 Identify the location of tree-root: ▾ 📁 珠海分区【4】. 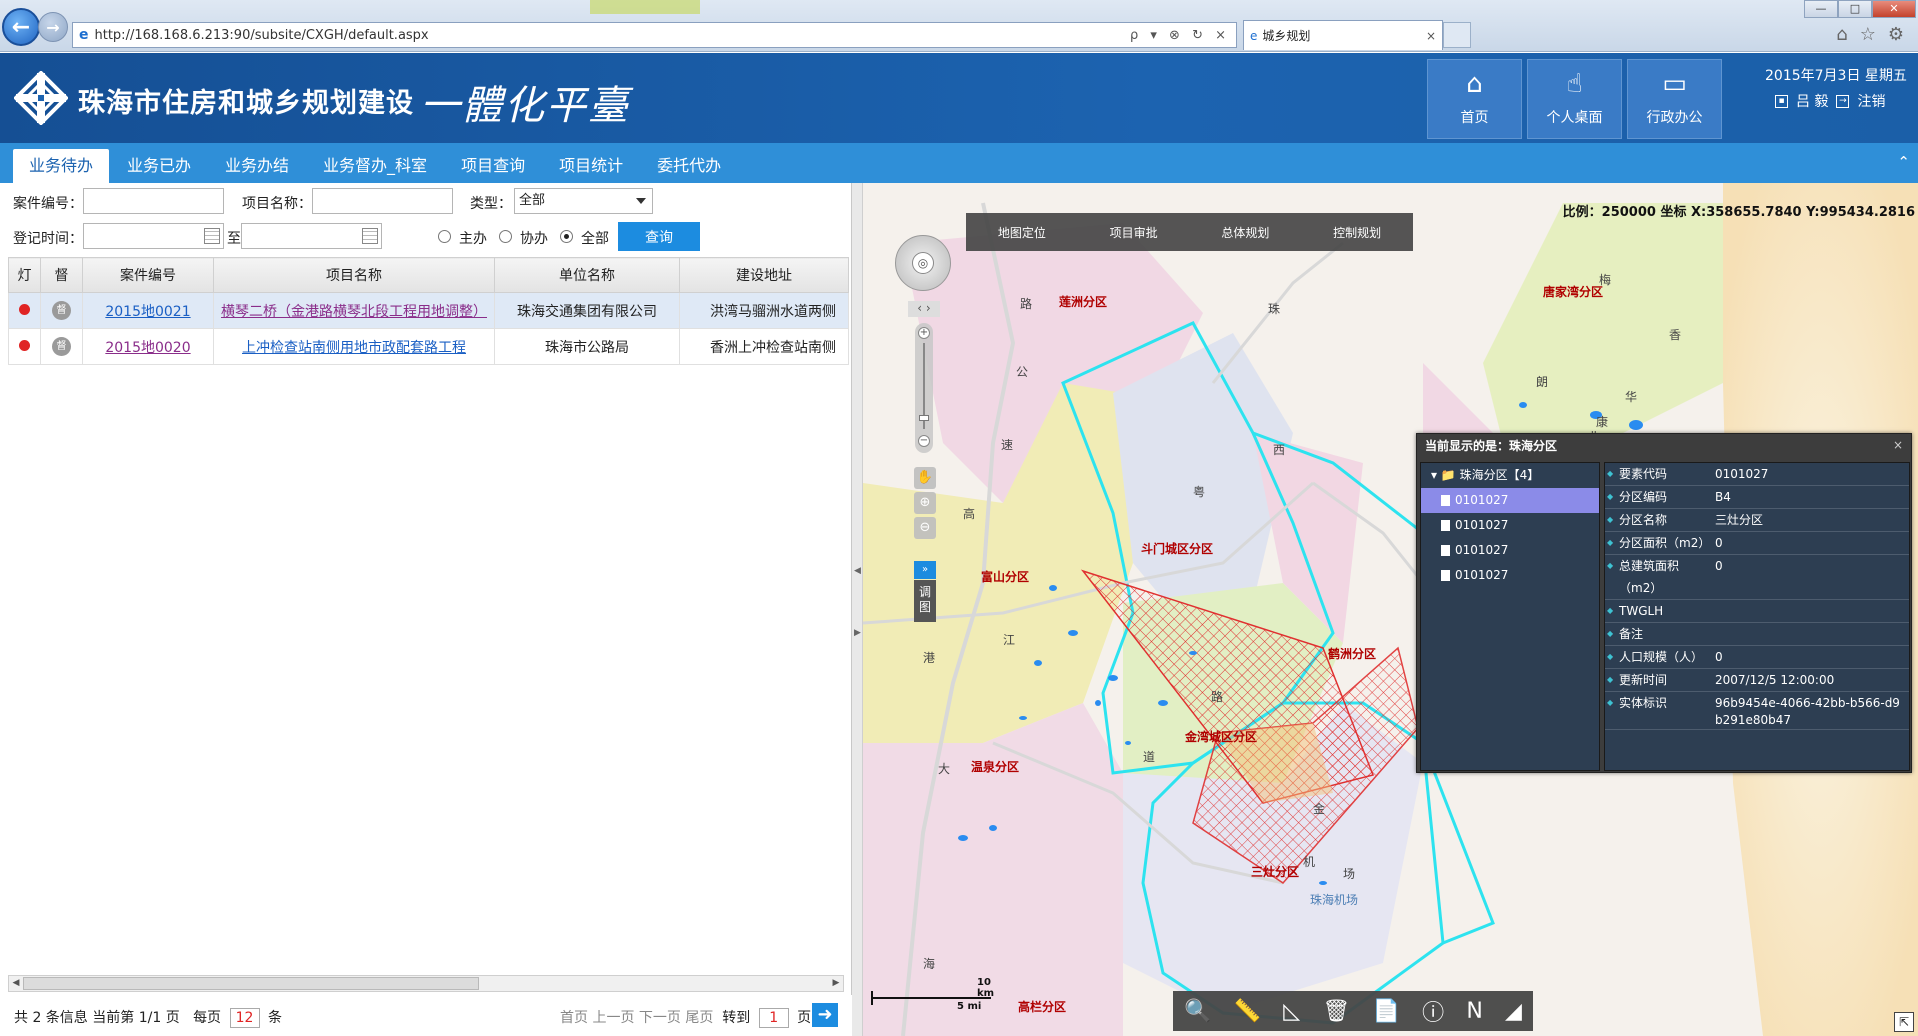
(1510, 475).